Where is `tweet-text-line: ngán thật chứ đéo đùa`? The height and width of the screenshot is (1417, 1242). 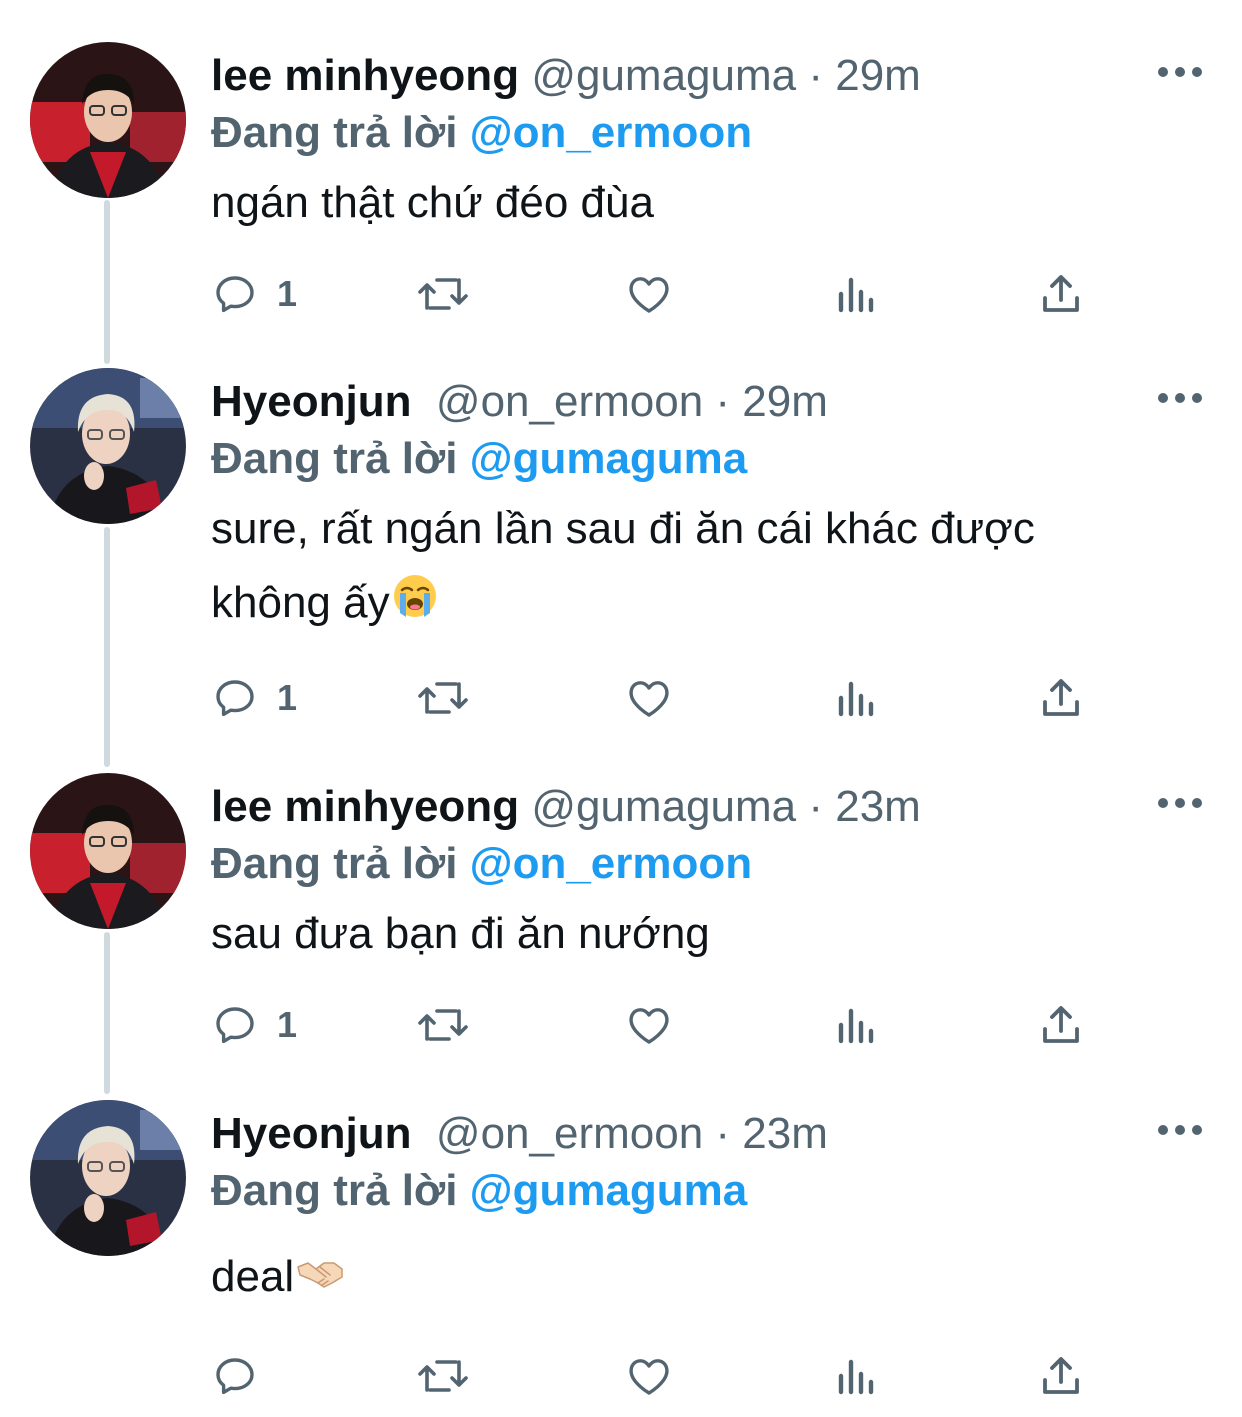 tweet-text-line: ngán thật chứ đéo đùa is located at coordinates (432, 202).